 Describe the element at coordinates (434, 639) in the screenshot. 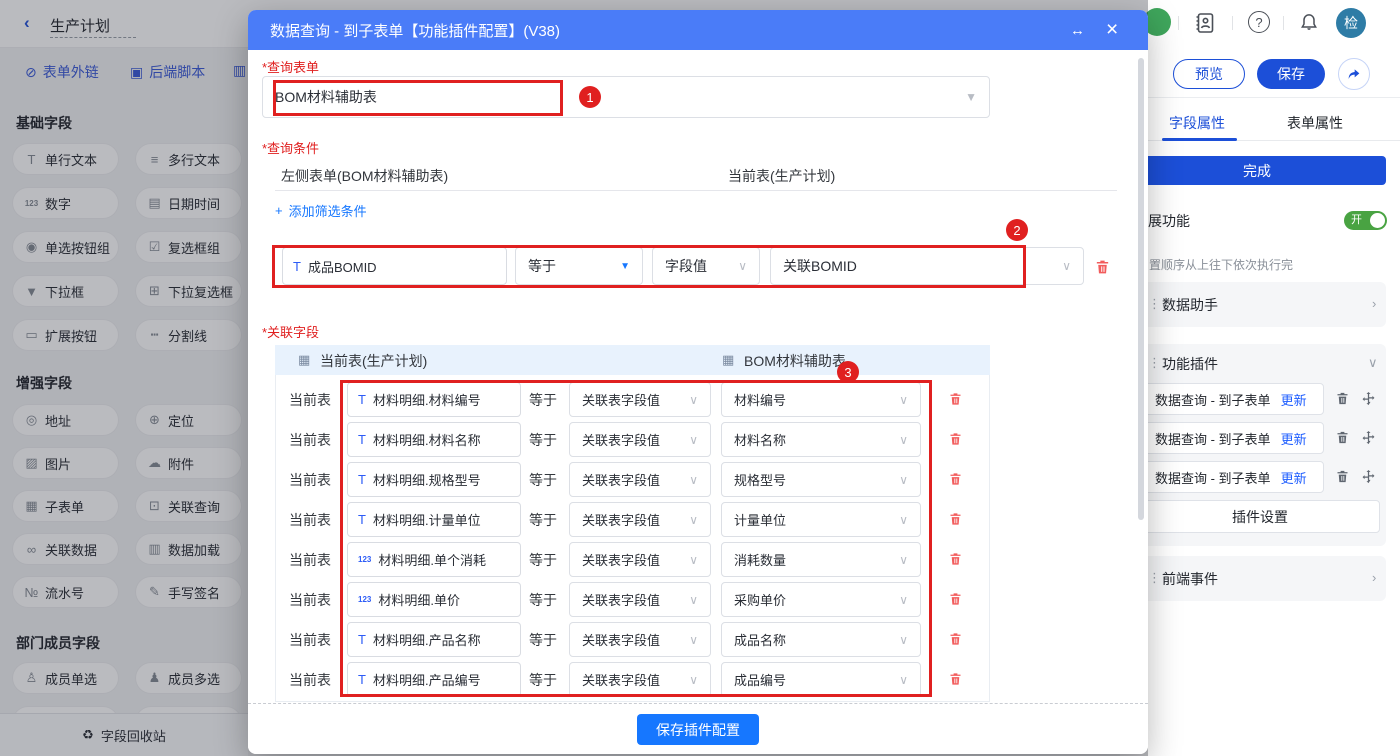

I see `current-form-field-box: T 材料明细.产品名称` at that location.